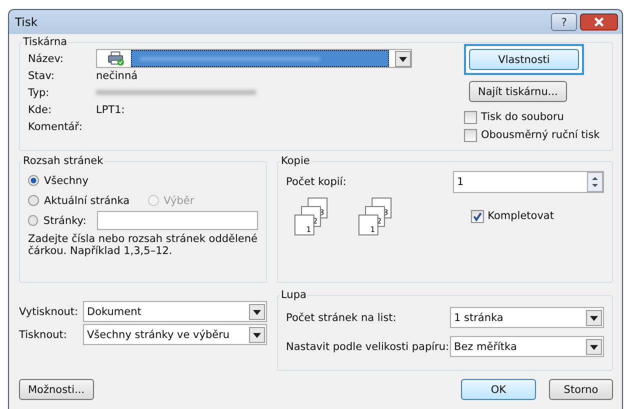  Describe the element at coordinates (527, 317) in the screenshot. I see `dropdown-field: 1 stránka` at that location.